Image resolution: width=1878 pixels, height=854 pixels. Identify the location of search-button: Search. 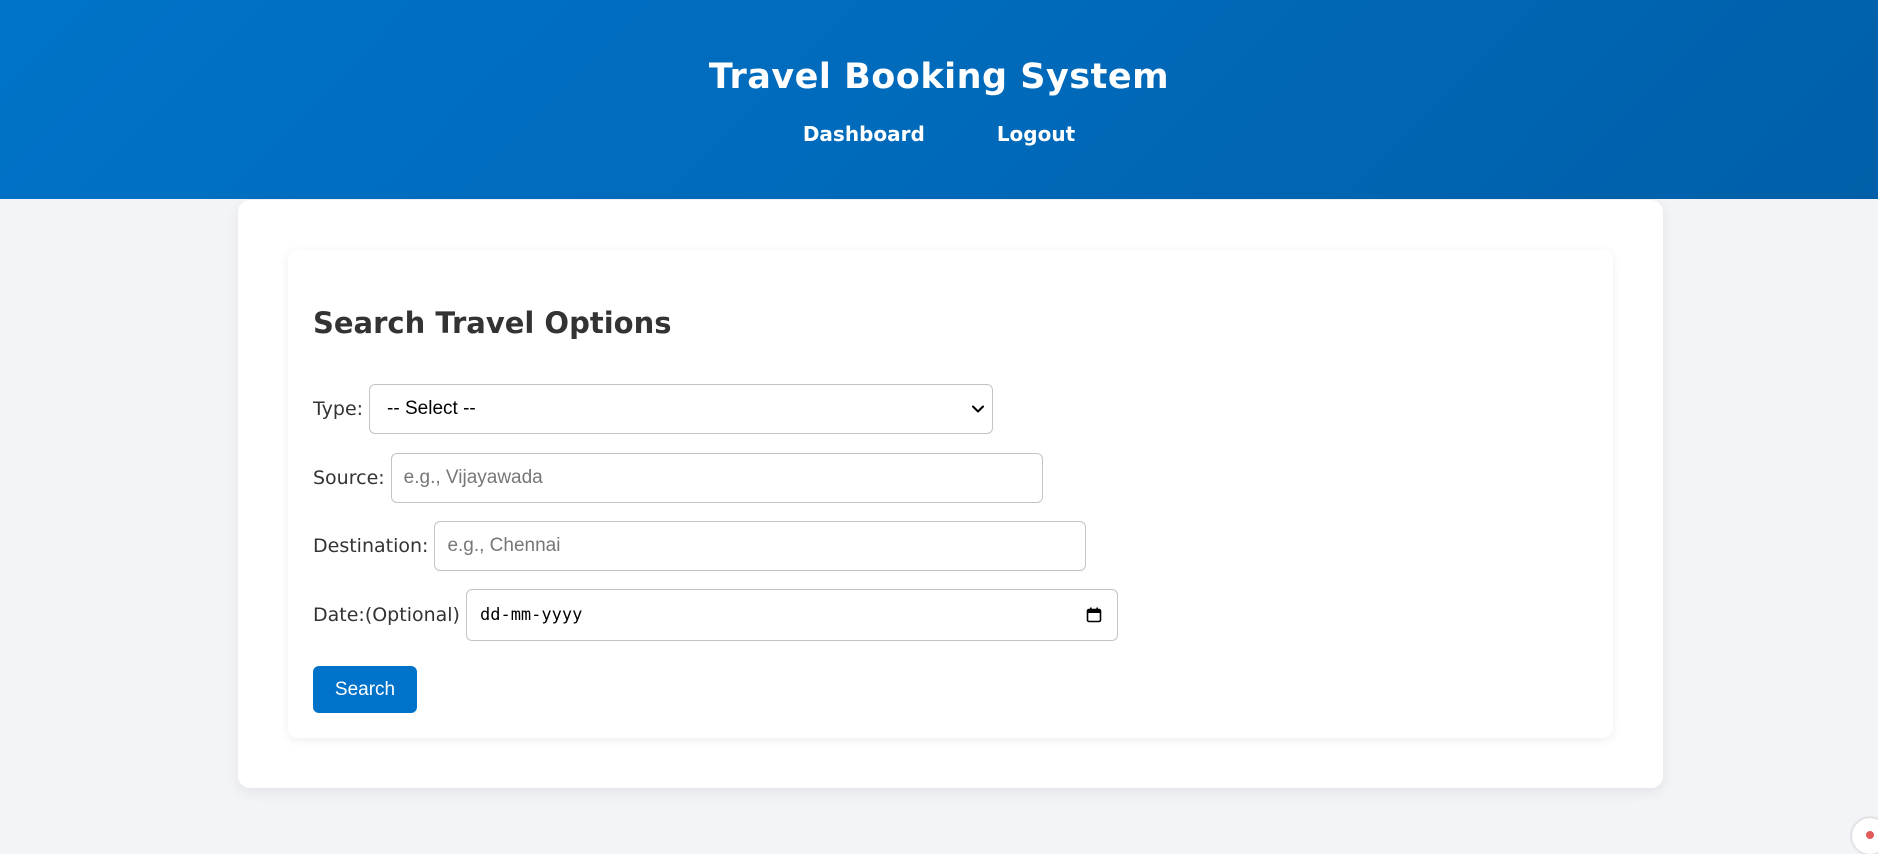
(365, 689).